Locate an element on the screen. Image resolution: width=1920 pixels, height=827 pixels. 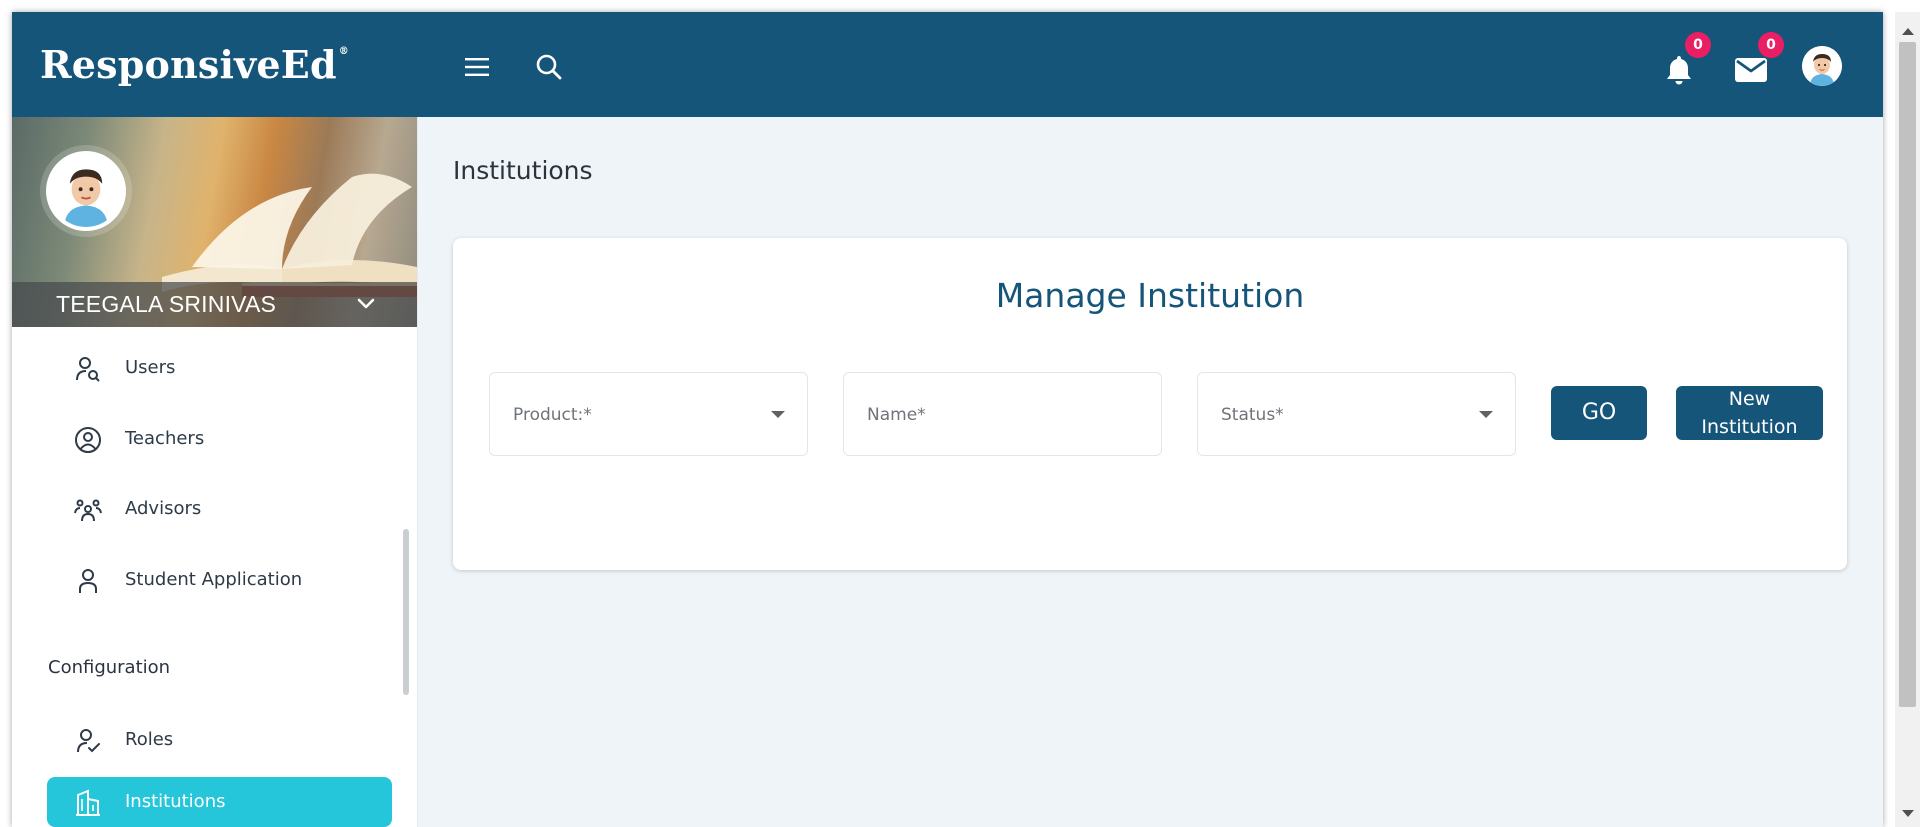
user-circle-icon is located at coordinates (88, 440).